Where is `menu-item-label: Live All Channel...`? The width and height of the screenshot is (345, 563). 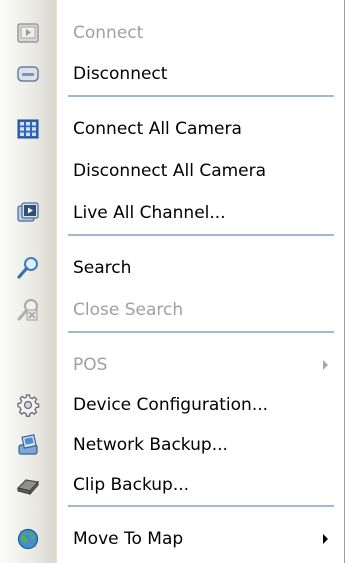 menu-item-label: Live All Channel... is located at coordinates (149, 213).